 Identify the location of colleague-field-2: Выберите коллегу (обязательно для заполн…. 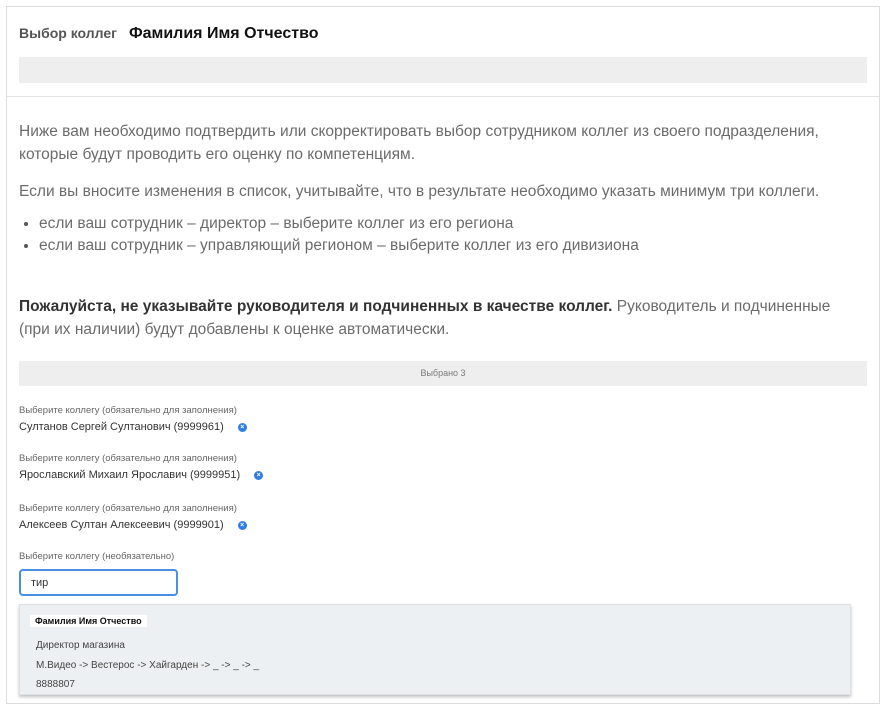
(141, 467).